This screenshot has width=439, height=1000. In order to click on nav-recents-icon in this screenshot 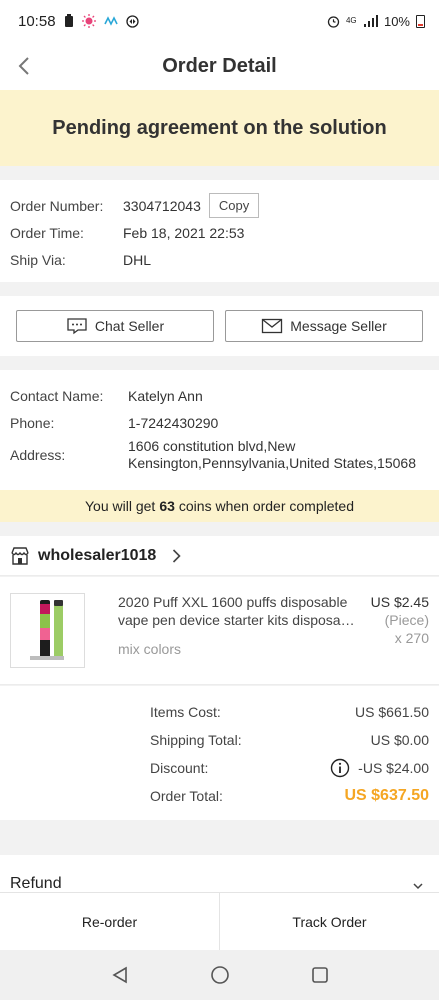, I will do `click(320, 975)`.